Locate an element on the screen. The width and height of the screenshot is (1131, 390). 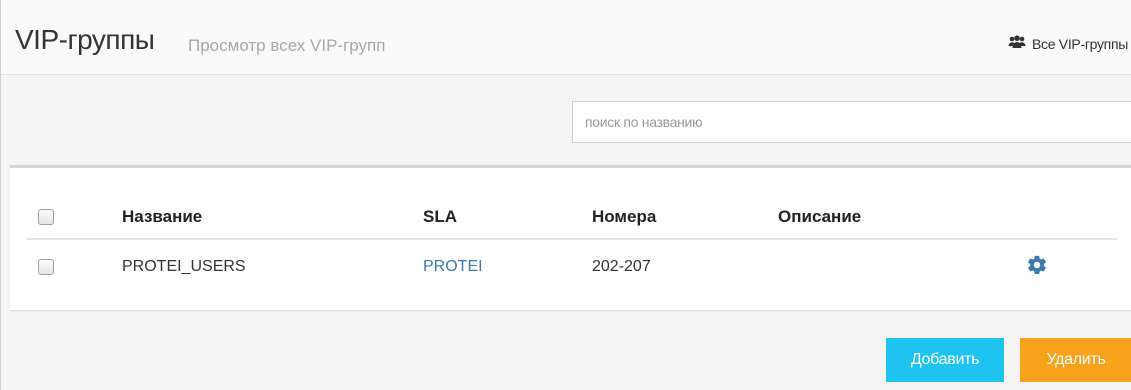
add-button: Добавить is located at coordinates (945, 360).